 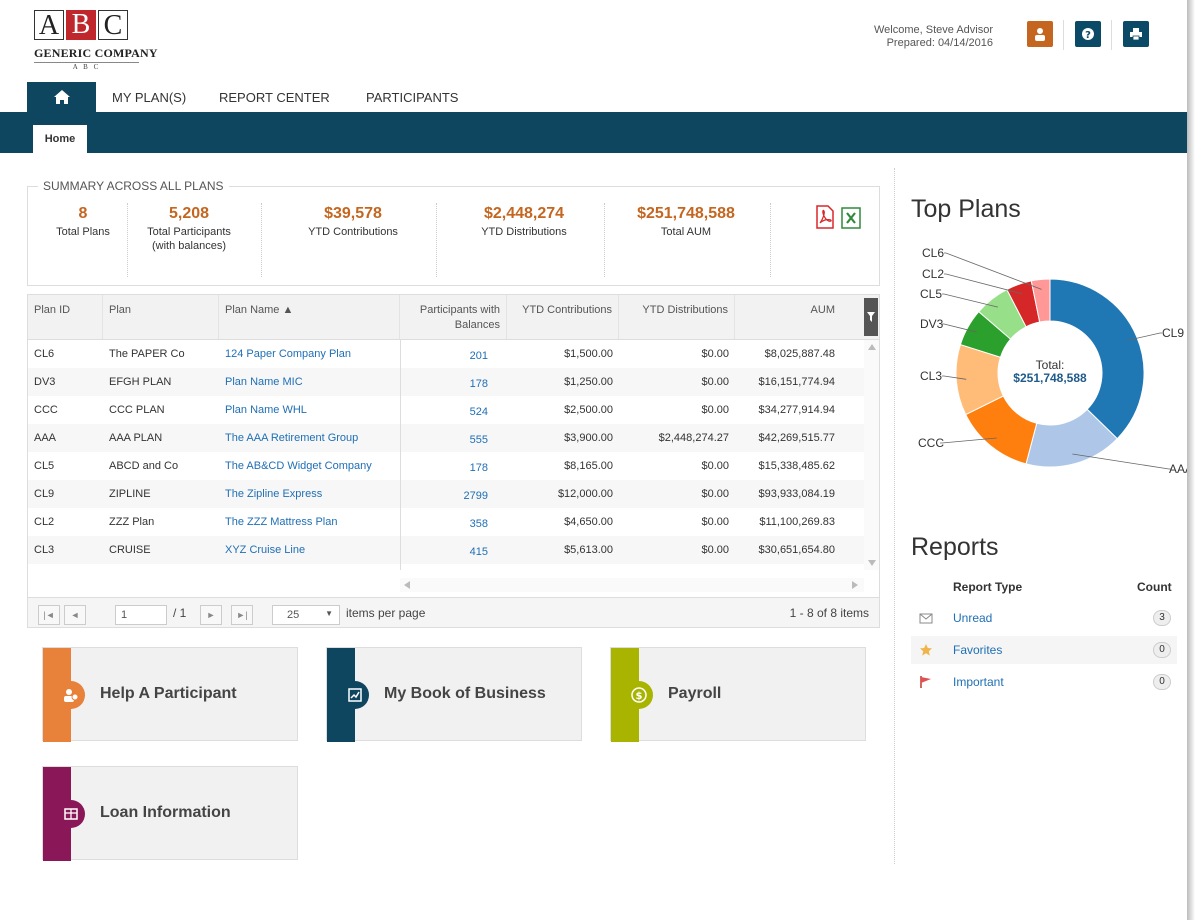 What do you see at coordinates (44, 466) in the screenshot?
I see `cell-plan-id: CL5` at bounding box center [44, 466].